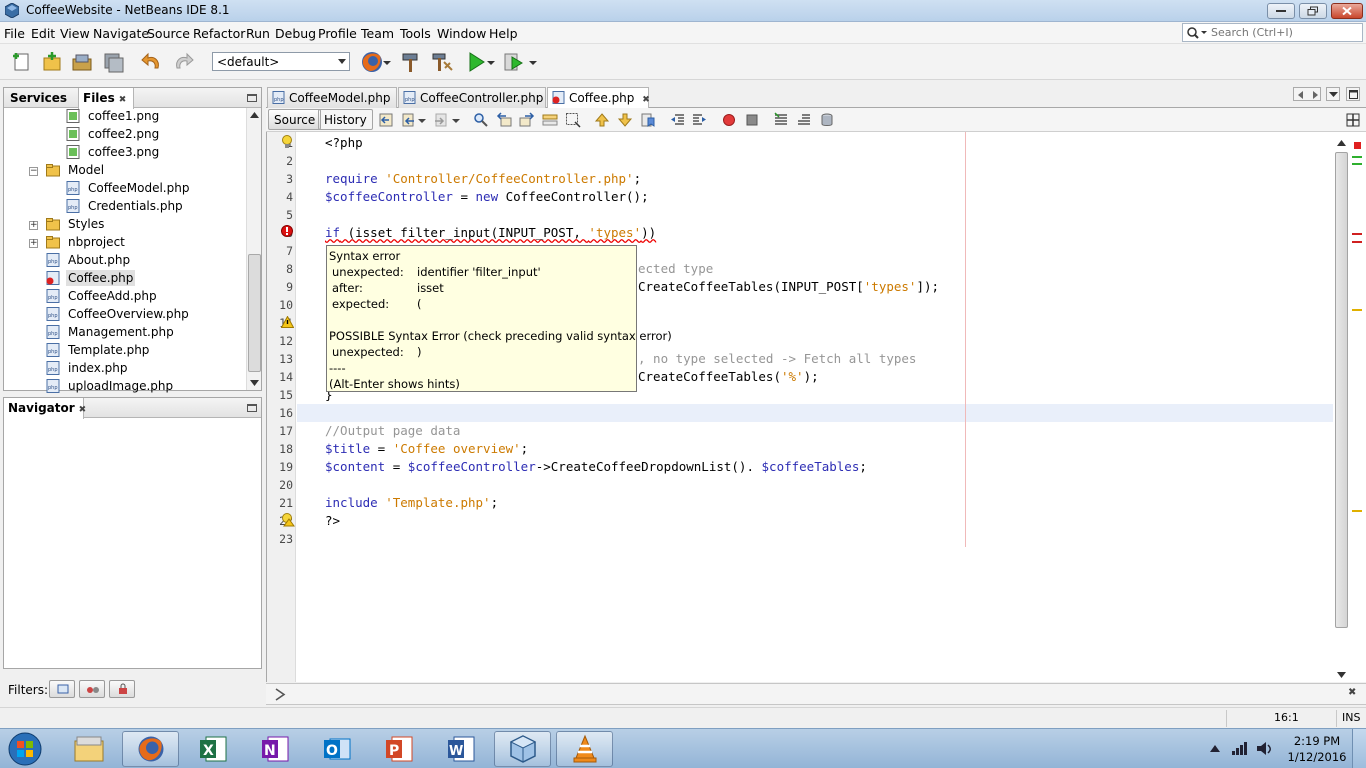  I want to click on menu-window: Window, so click(461, 33).